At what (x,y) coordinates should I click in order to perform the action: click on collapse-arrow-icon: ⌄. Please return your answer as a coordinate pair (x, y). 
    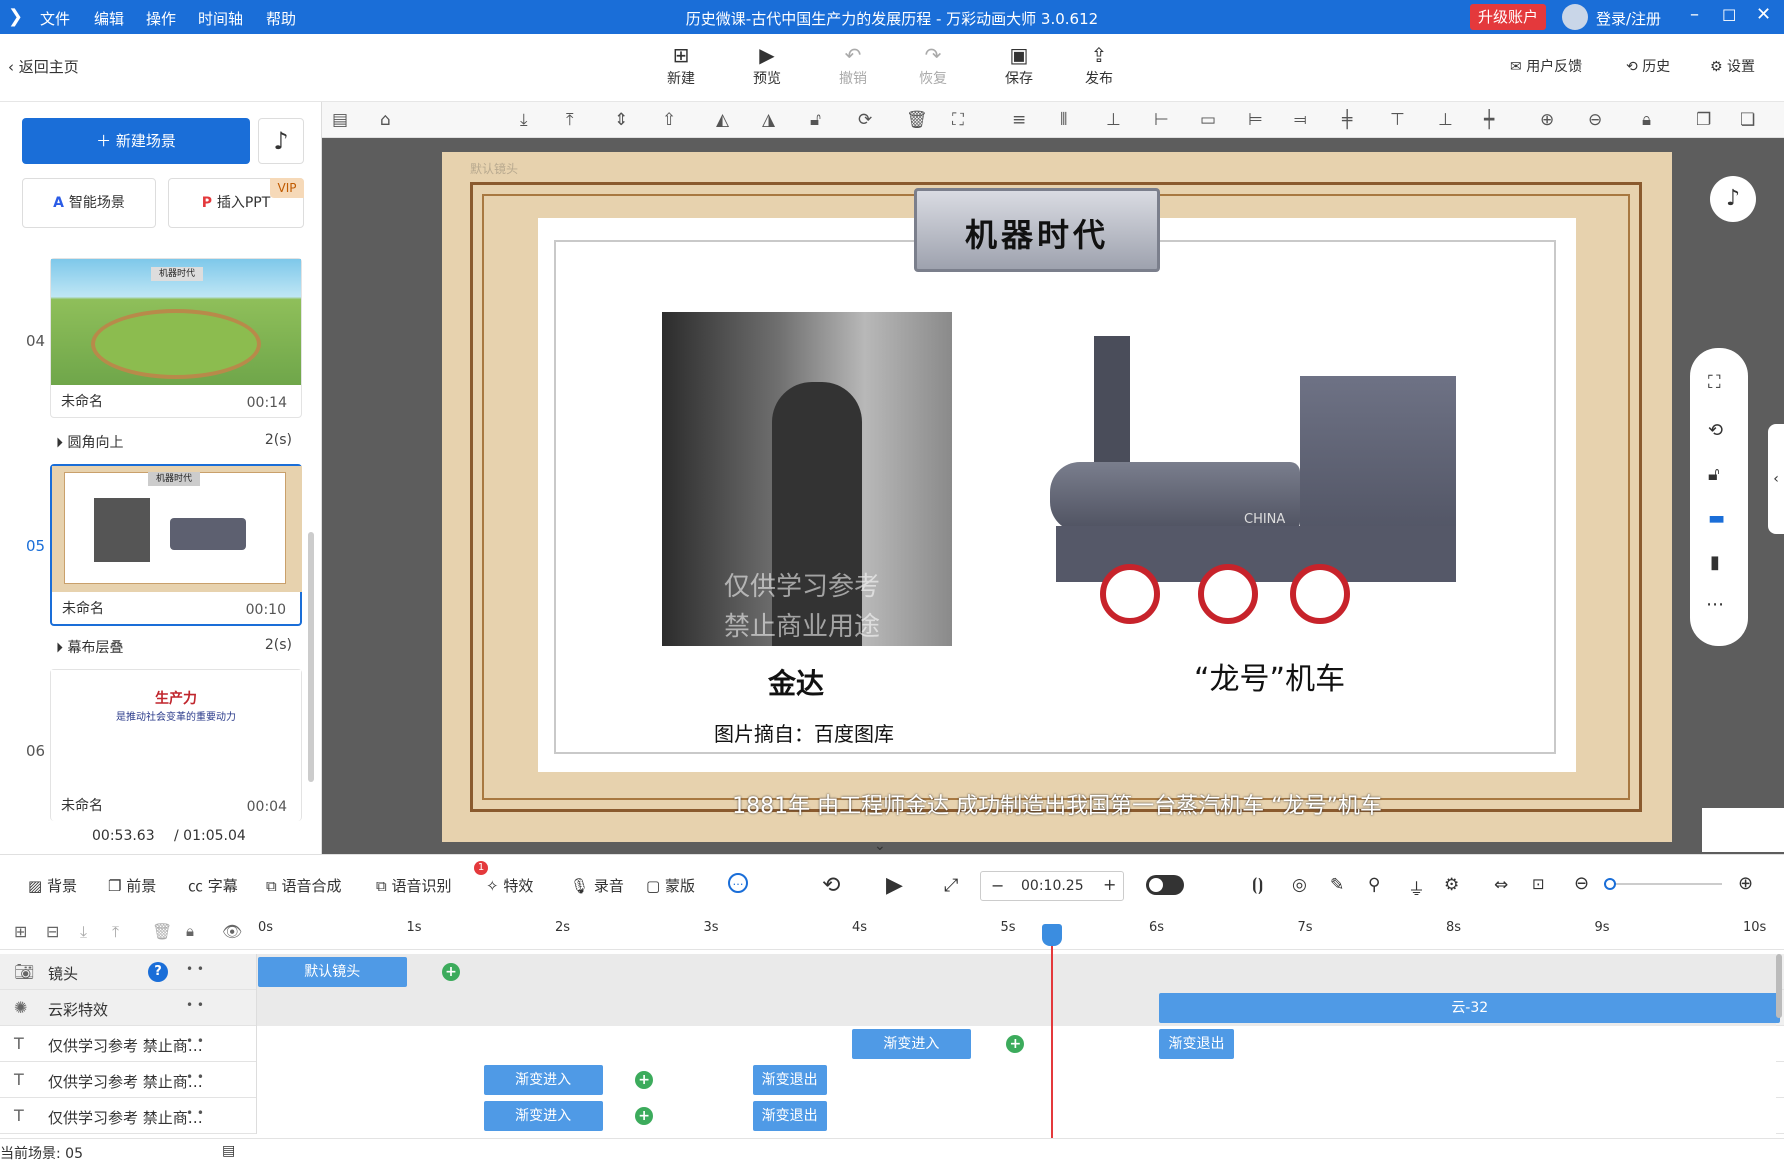
    Looking at the image, I should click on (880, 846).